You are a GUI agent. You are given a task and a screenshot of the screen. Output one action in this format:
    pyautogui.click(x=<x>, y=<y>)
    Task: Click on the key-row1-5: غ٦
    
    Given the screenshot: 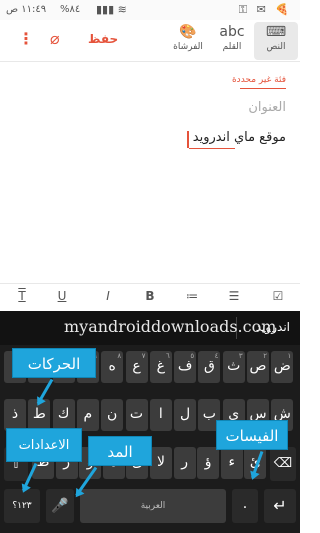 What is the action you would take?
    pyautogui.click(x=160, y=367)
    